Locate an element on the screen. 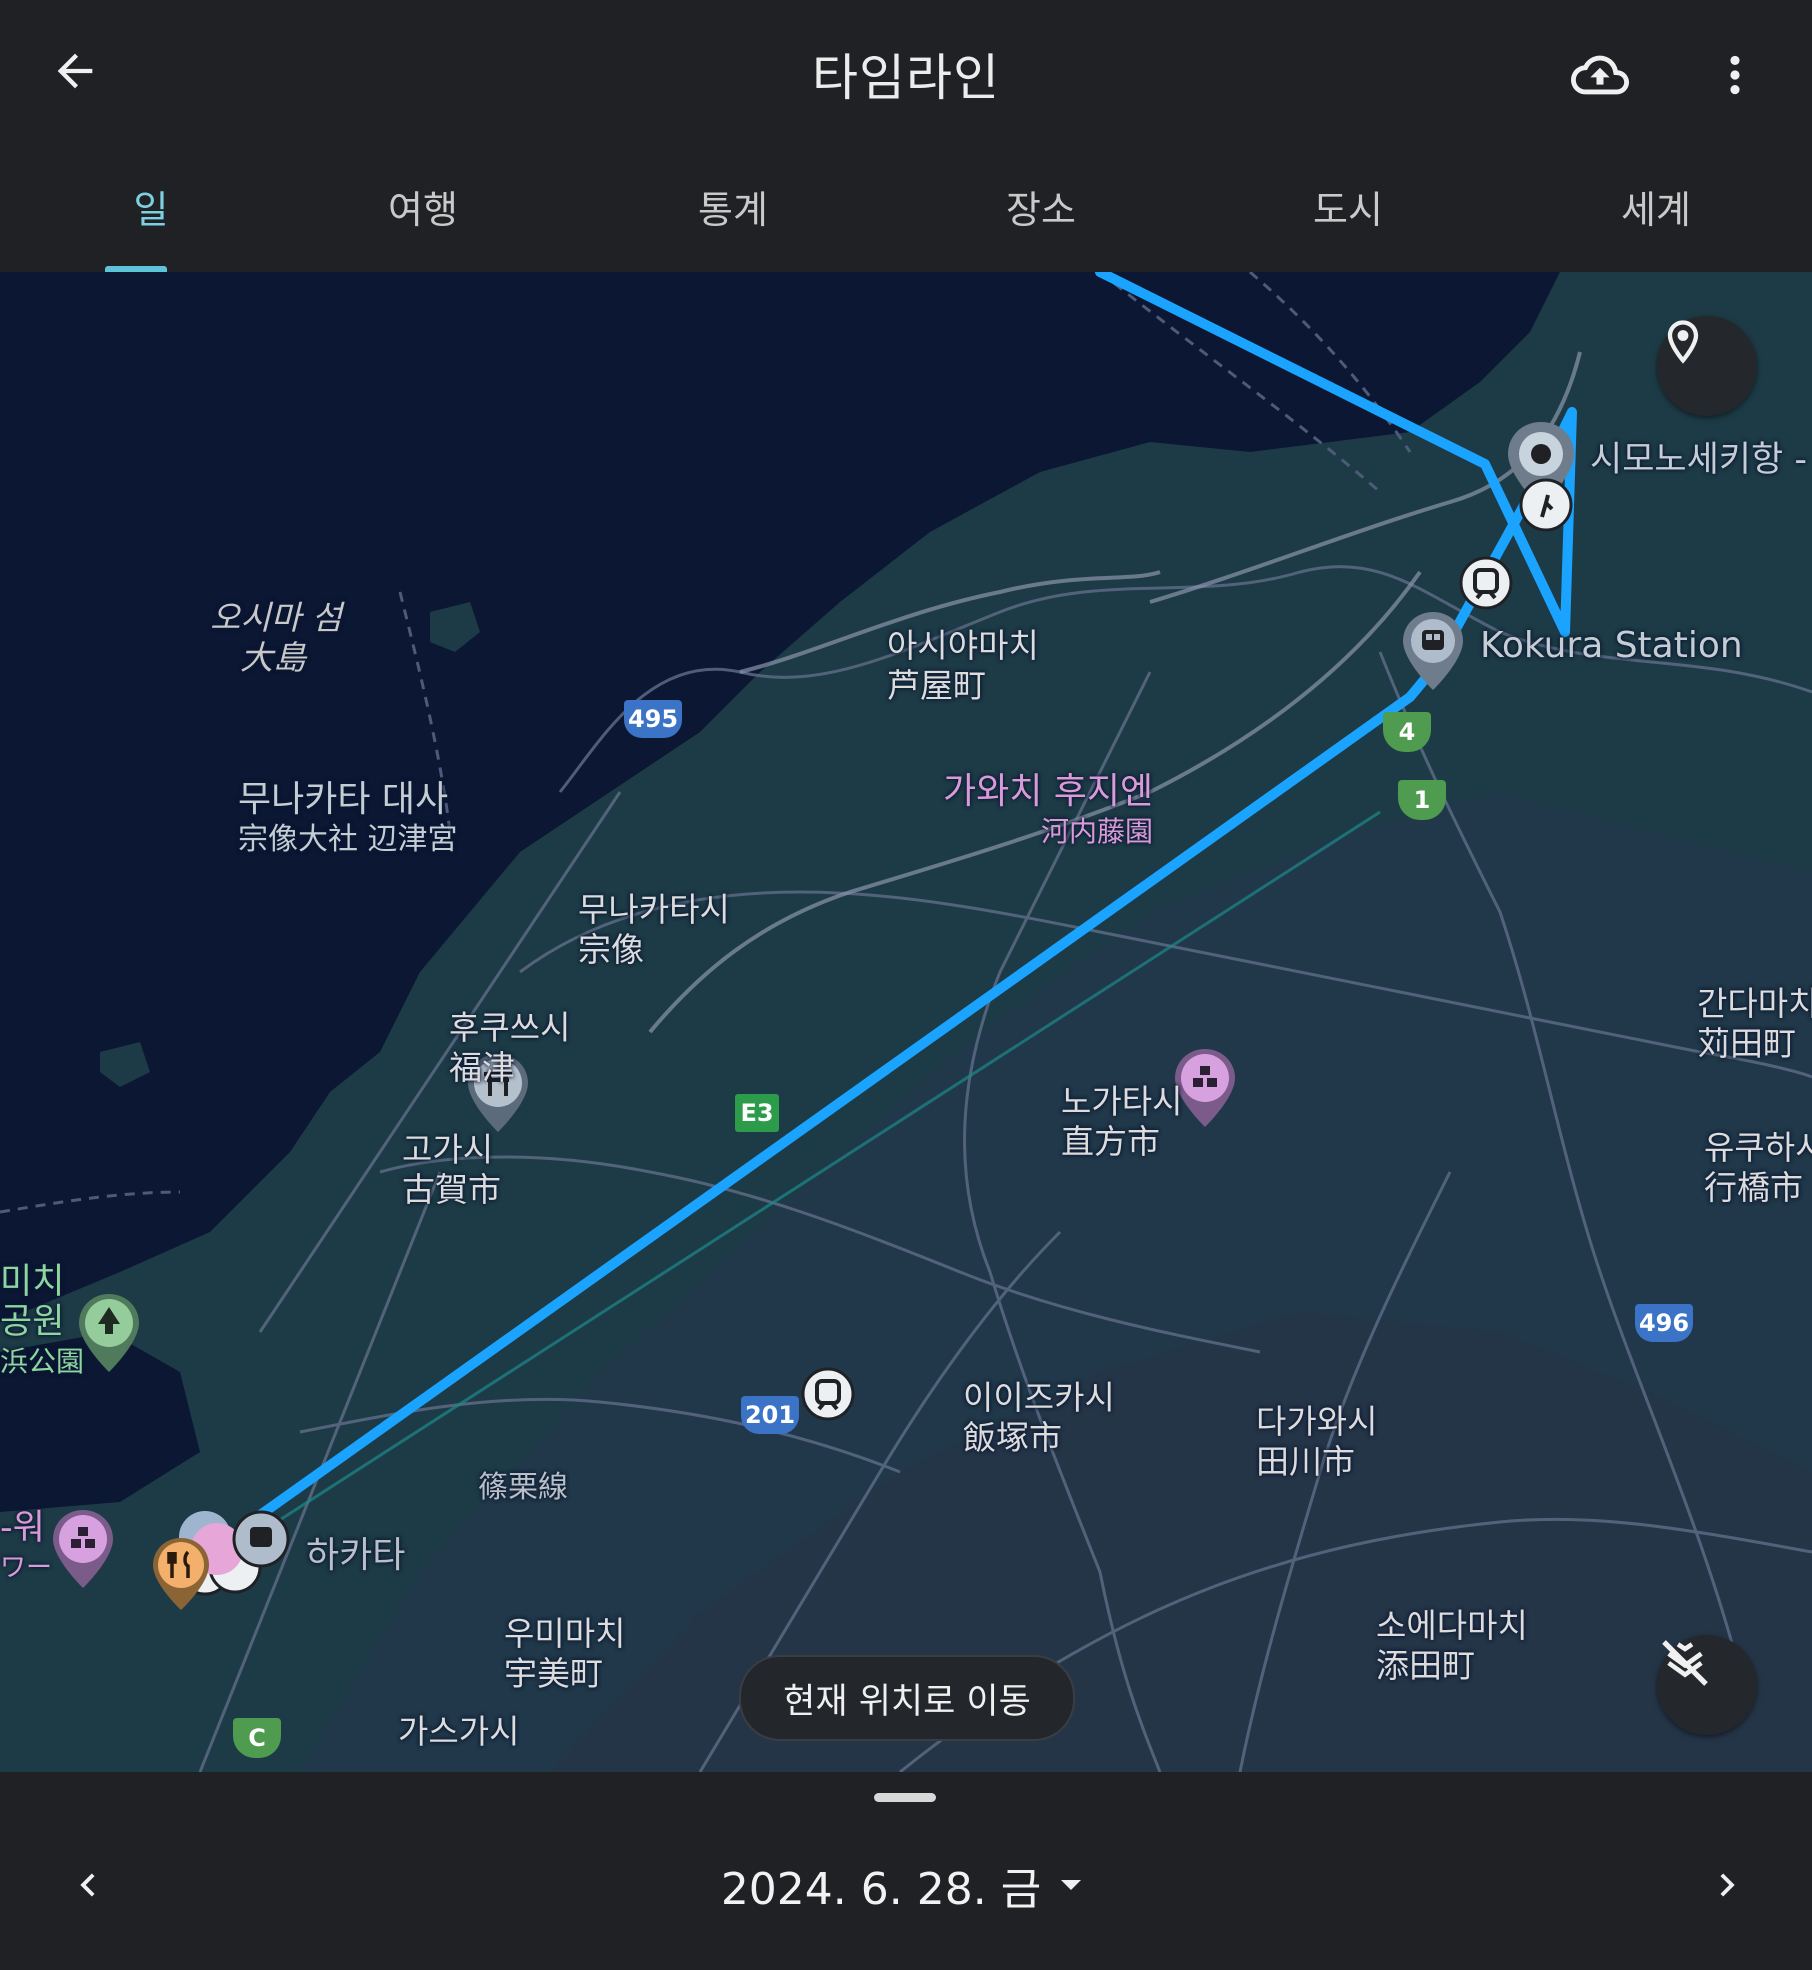  more-vert-icon is located at coordinates (1735, 75).